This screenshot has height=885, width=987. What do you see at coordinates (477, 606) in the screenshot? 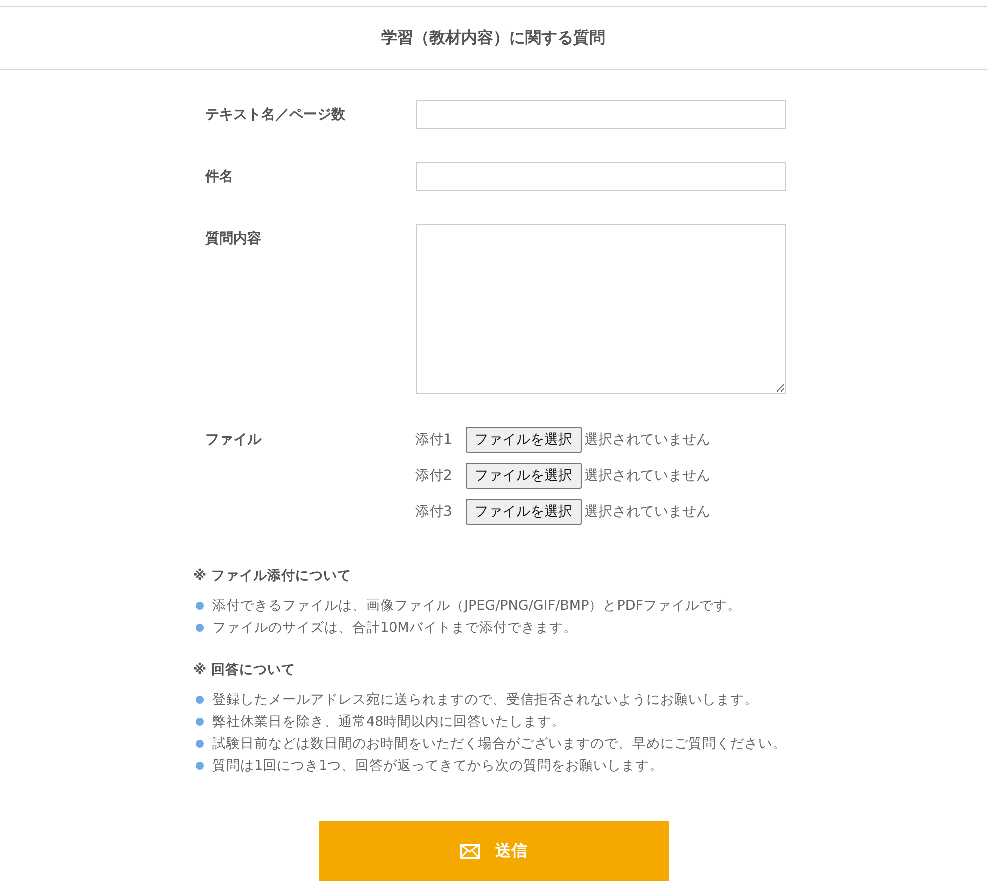
I see `note-text: 添付できるファイルは、画像ファイル（JPEG/PNG/GIF/BMP）とPDFファイルです。` at bounding box center [477, 606].